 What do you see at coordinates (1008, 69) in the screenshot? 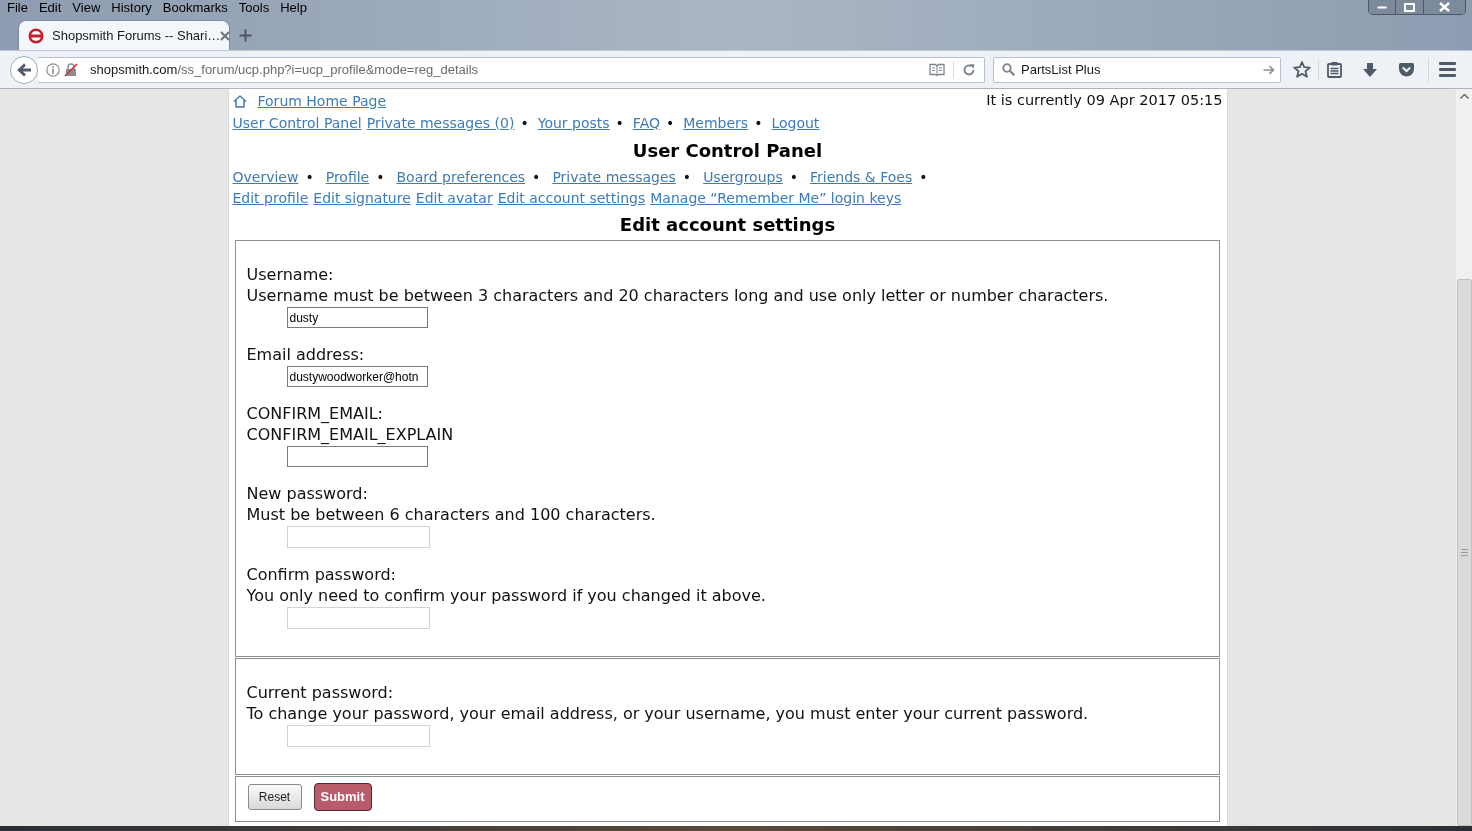
I see `search-icon` at bounding box center [1008, 69].